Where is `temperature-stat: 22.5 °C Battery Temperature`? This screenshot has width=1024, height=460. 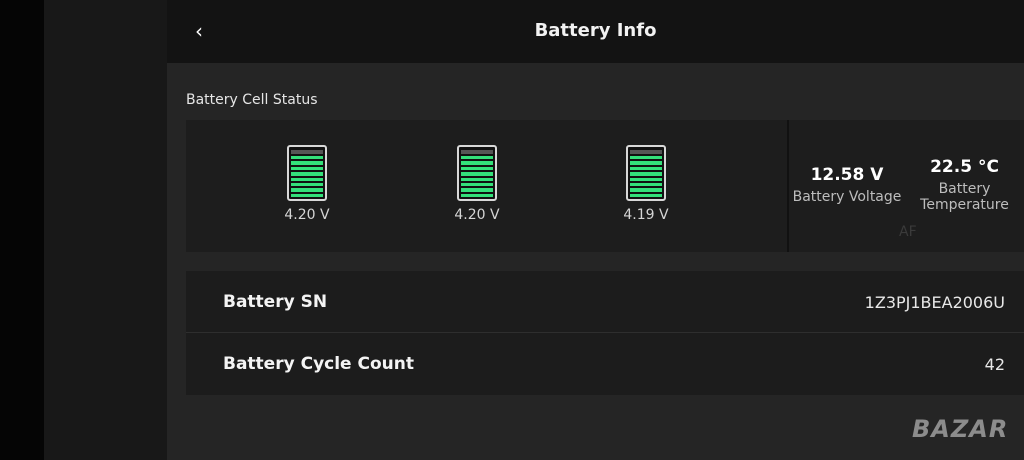 temperature-stat: 22.5 °C Battery Temperature is located at coordinates (964, 185).